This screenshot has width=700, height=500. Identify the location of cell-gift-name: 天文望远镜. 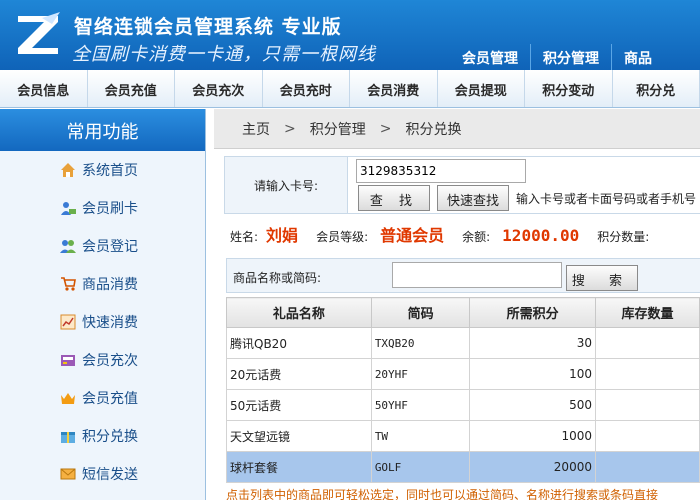
(299, 436).